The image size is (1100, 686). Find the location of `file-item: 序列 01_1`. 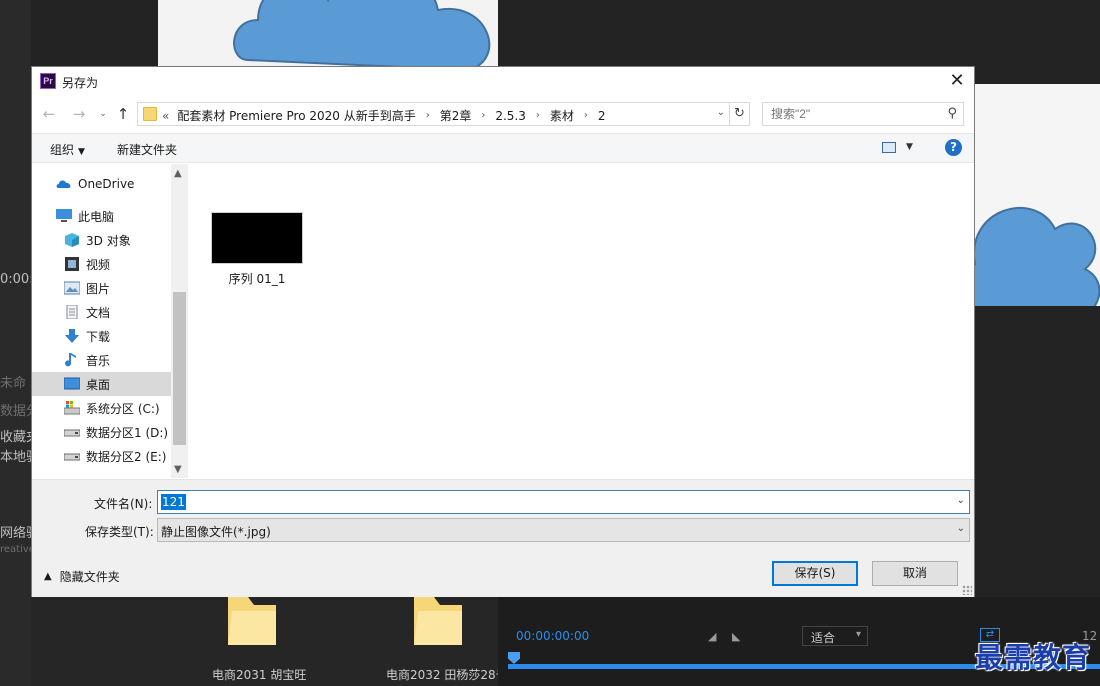

file-item: 序列 01_1 is located at coordinates (257, 249).